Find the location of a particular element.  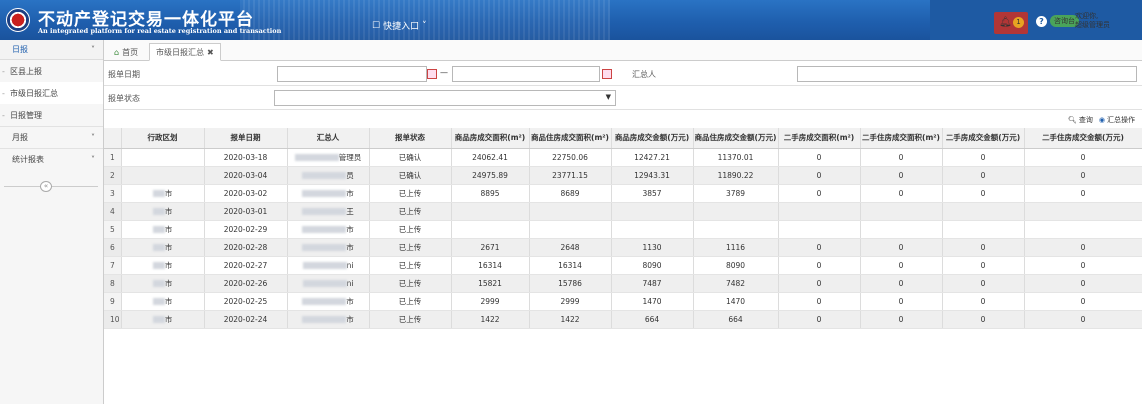

table-cell-date: 2020-03-04 is located at coordinates (246, 175).